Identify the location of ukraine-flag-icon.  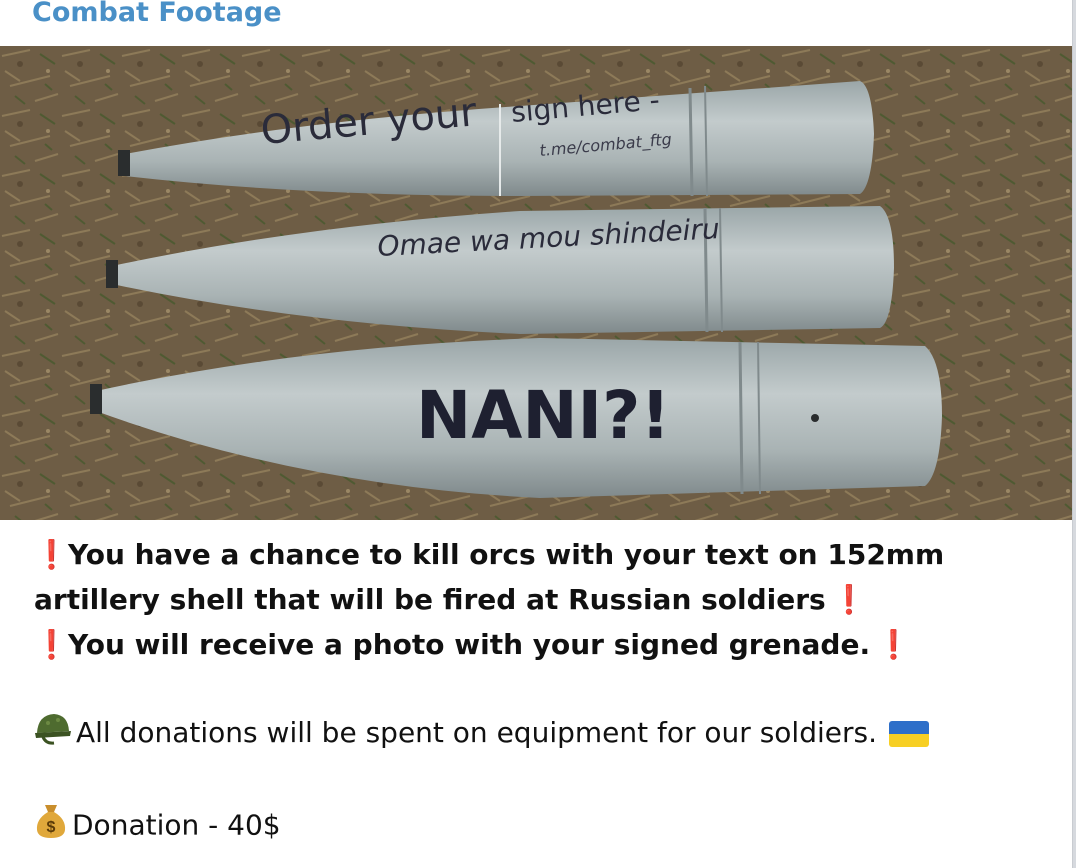
(908, 734).